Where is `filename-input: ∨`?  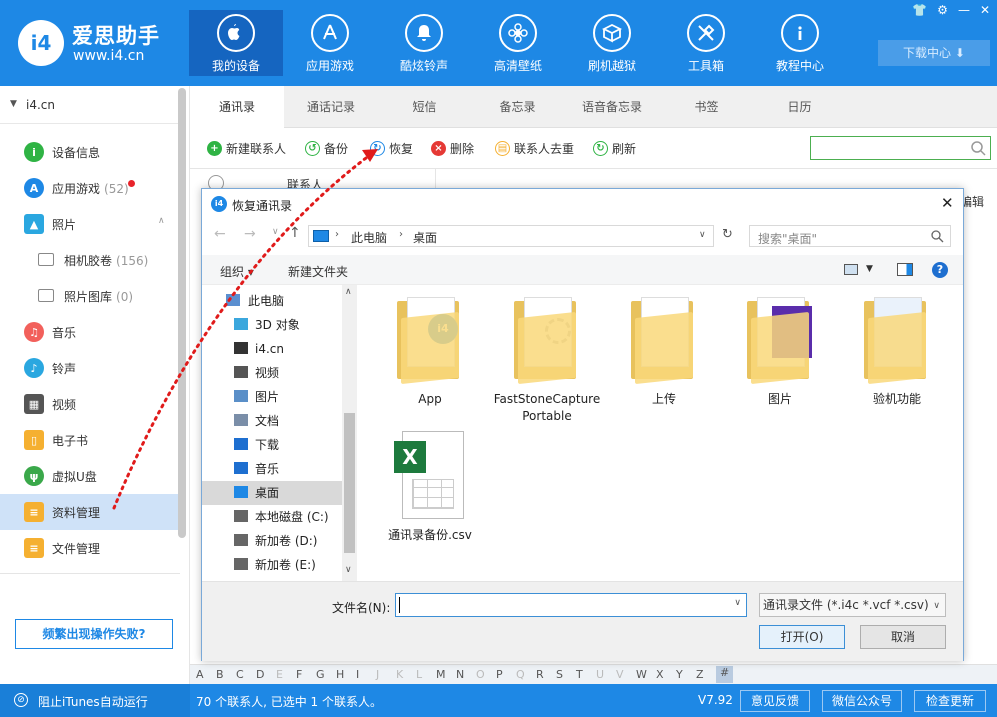 filename-input: ∨ is located at coordinates (571, 605).